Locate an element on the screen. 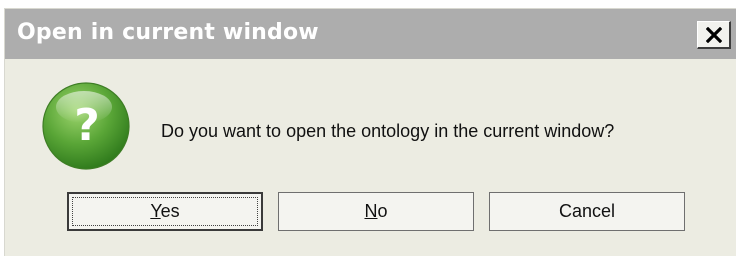  cancel-button: Cancel is located at coordinates (587, 211).